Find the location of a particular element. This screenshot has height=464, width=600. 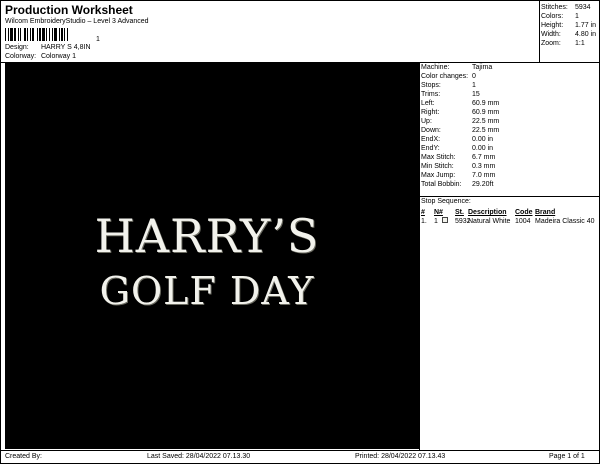

property-label: EndX: is located at coordinates (431, 139).